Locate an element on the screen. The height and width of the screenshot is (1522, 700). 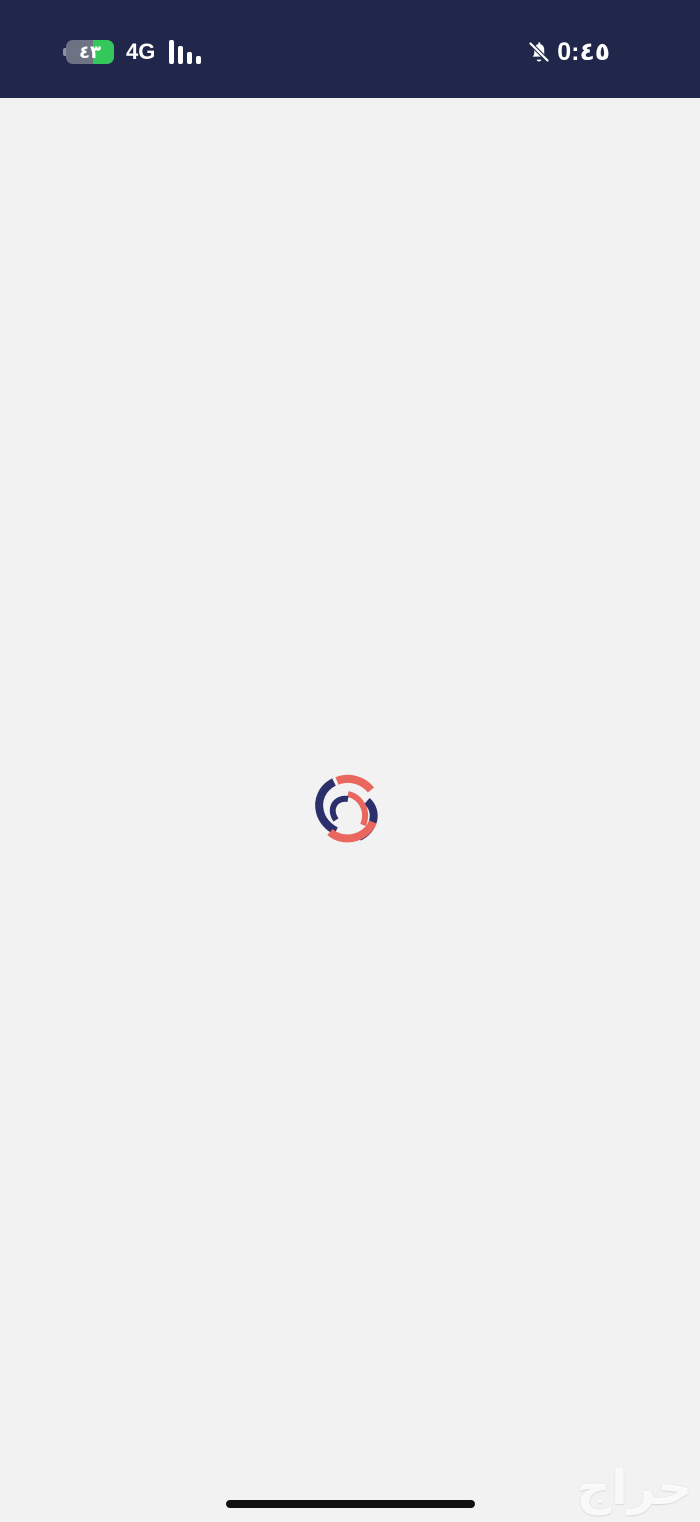
battery-body: ٤٣ is located at coordinates (90, 52).